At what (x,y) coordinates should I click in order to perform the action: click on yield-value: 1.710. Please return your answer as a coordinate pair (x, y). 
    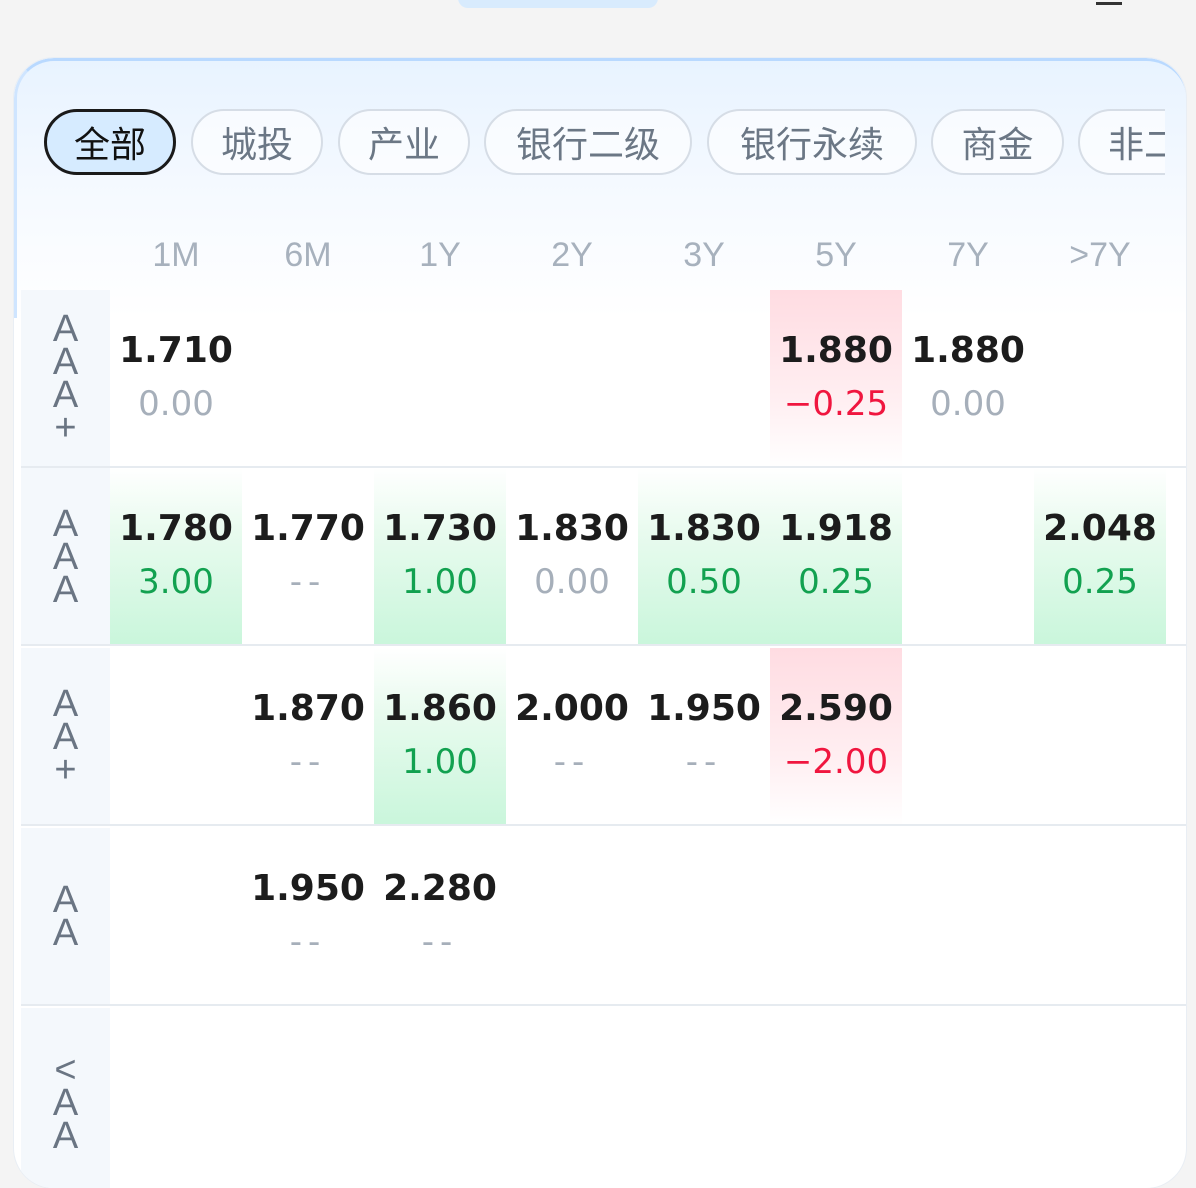
    Looking at the image, I should click on (176, 350).